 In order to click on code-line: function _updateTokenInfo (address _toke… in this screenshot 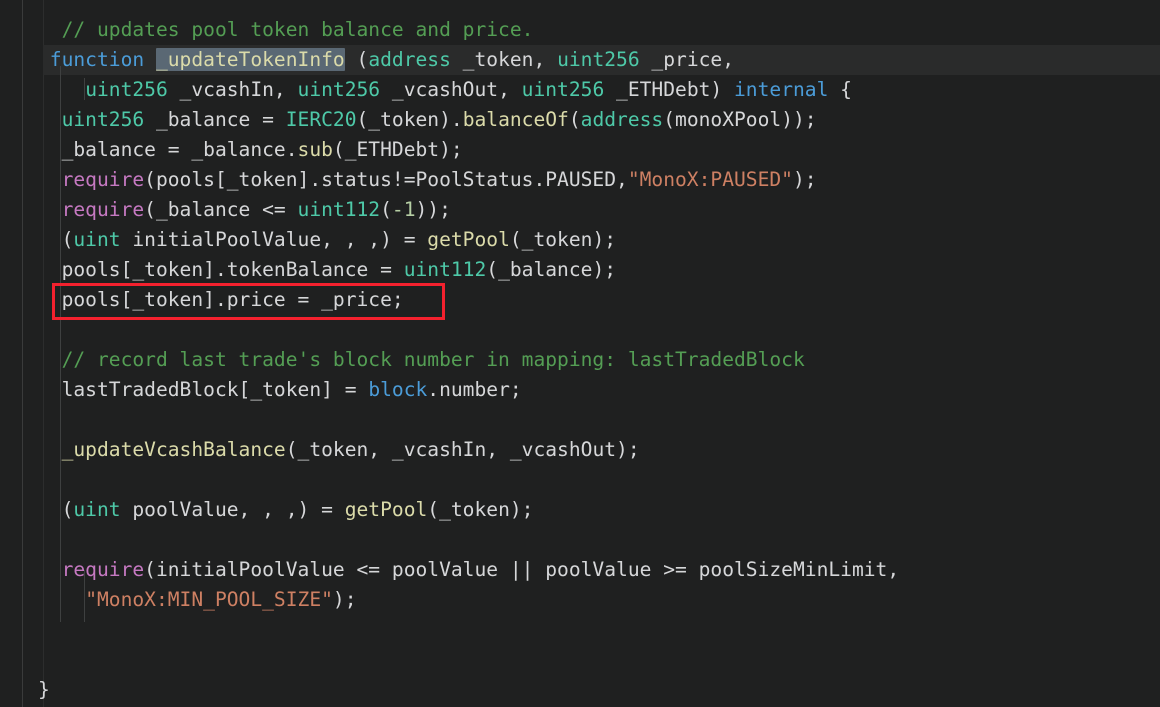, I will do `click(580, 60)`.